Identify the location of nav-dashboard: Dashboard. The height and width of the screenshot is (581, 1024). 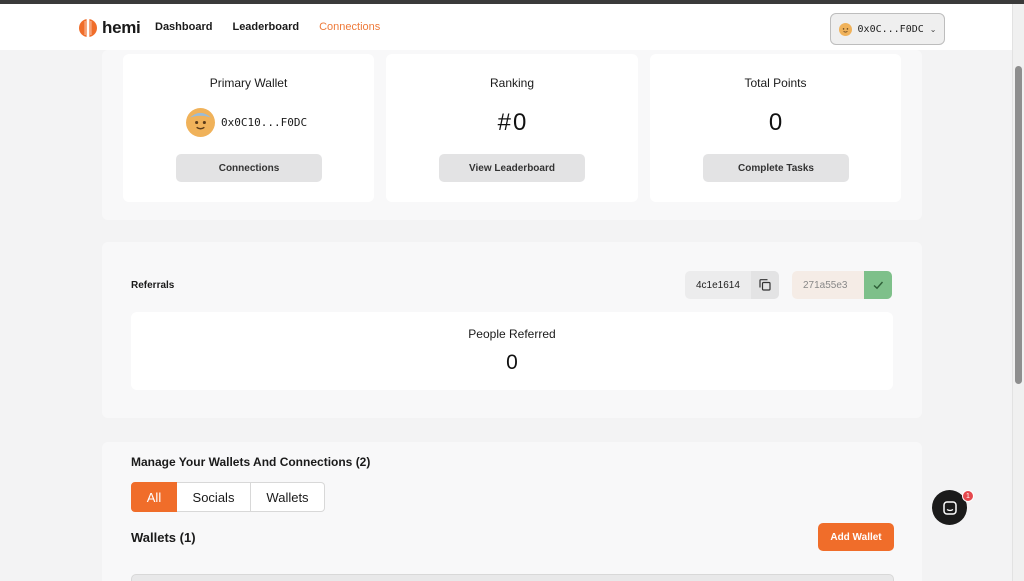
(183, 27).